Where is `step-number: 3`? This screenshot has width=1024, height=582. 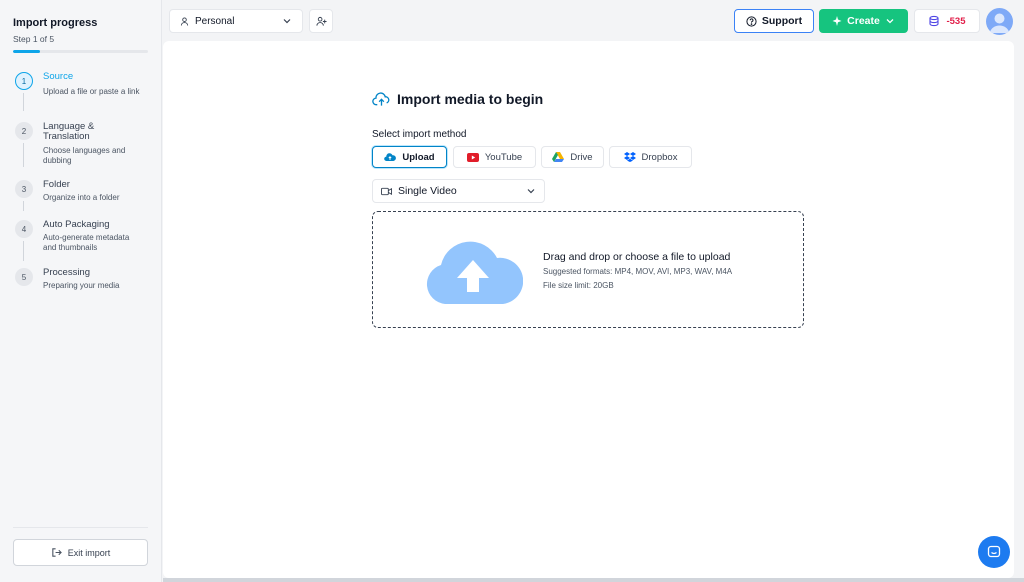 step-number: 3 is located at coordinates (24, 189).